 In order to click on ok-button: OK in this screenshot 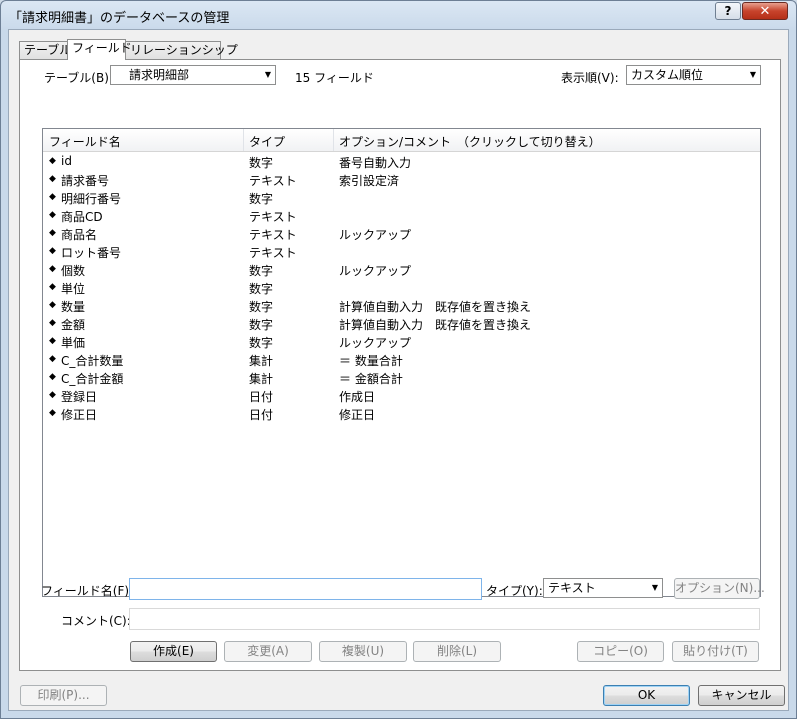, I will do `click(646, 695)`.